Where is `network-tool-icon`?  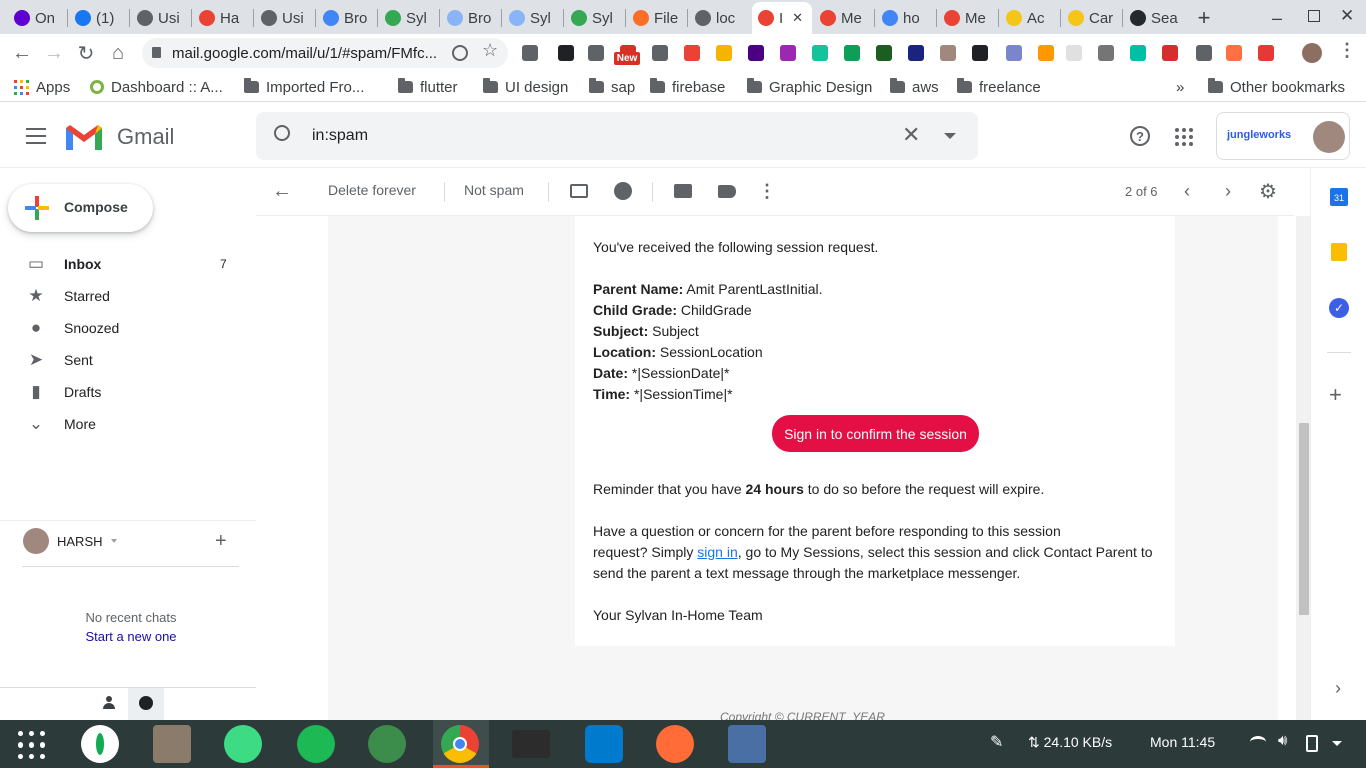 network-tool-icon is located at coordinates (747, 744).